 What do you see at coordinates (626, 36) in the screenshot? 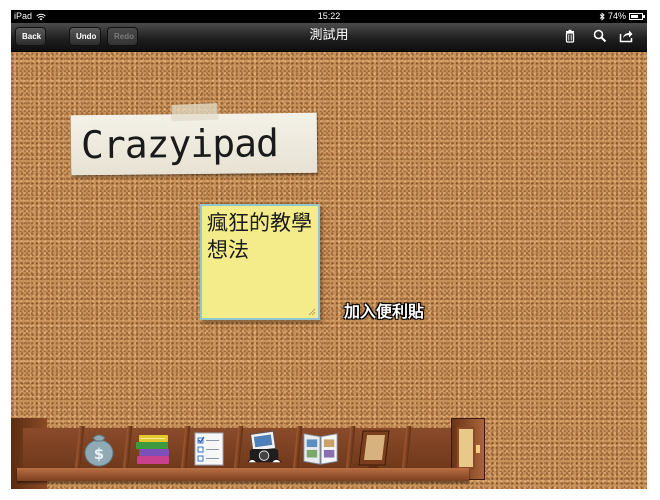
I see `share-icon` at bounding box center [626, 36].